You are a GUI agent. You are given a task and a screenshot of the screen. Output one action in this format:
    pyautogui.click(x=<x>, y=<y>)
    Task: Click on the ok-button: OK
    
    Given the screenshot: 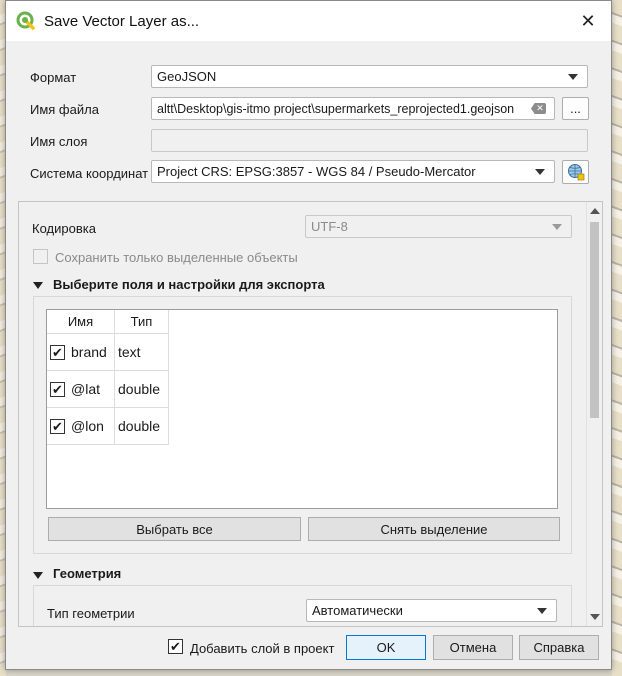 What is the action you would take?
    pyautogui.click(x=386, y=647)
    